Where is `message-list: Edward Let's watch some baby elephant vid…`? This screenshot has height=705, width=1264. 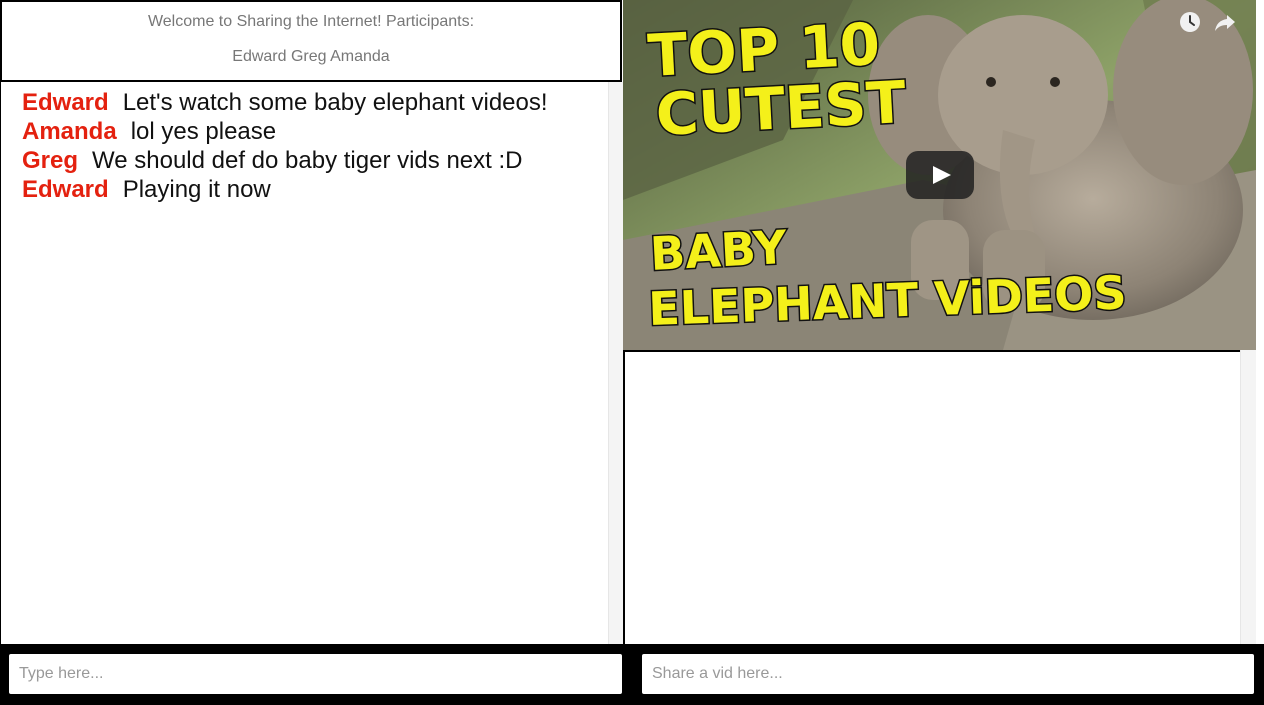 message-list: Edward Let's watch some baby elephant vid… is located at coordinates (310, 146).